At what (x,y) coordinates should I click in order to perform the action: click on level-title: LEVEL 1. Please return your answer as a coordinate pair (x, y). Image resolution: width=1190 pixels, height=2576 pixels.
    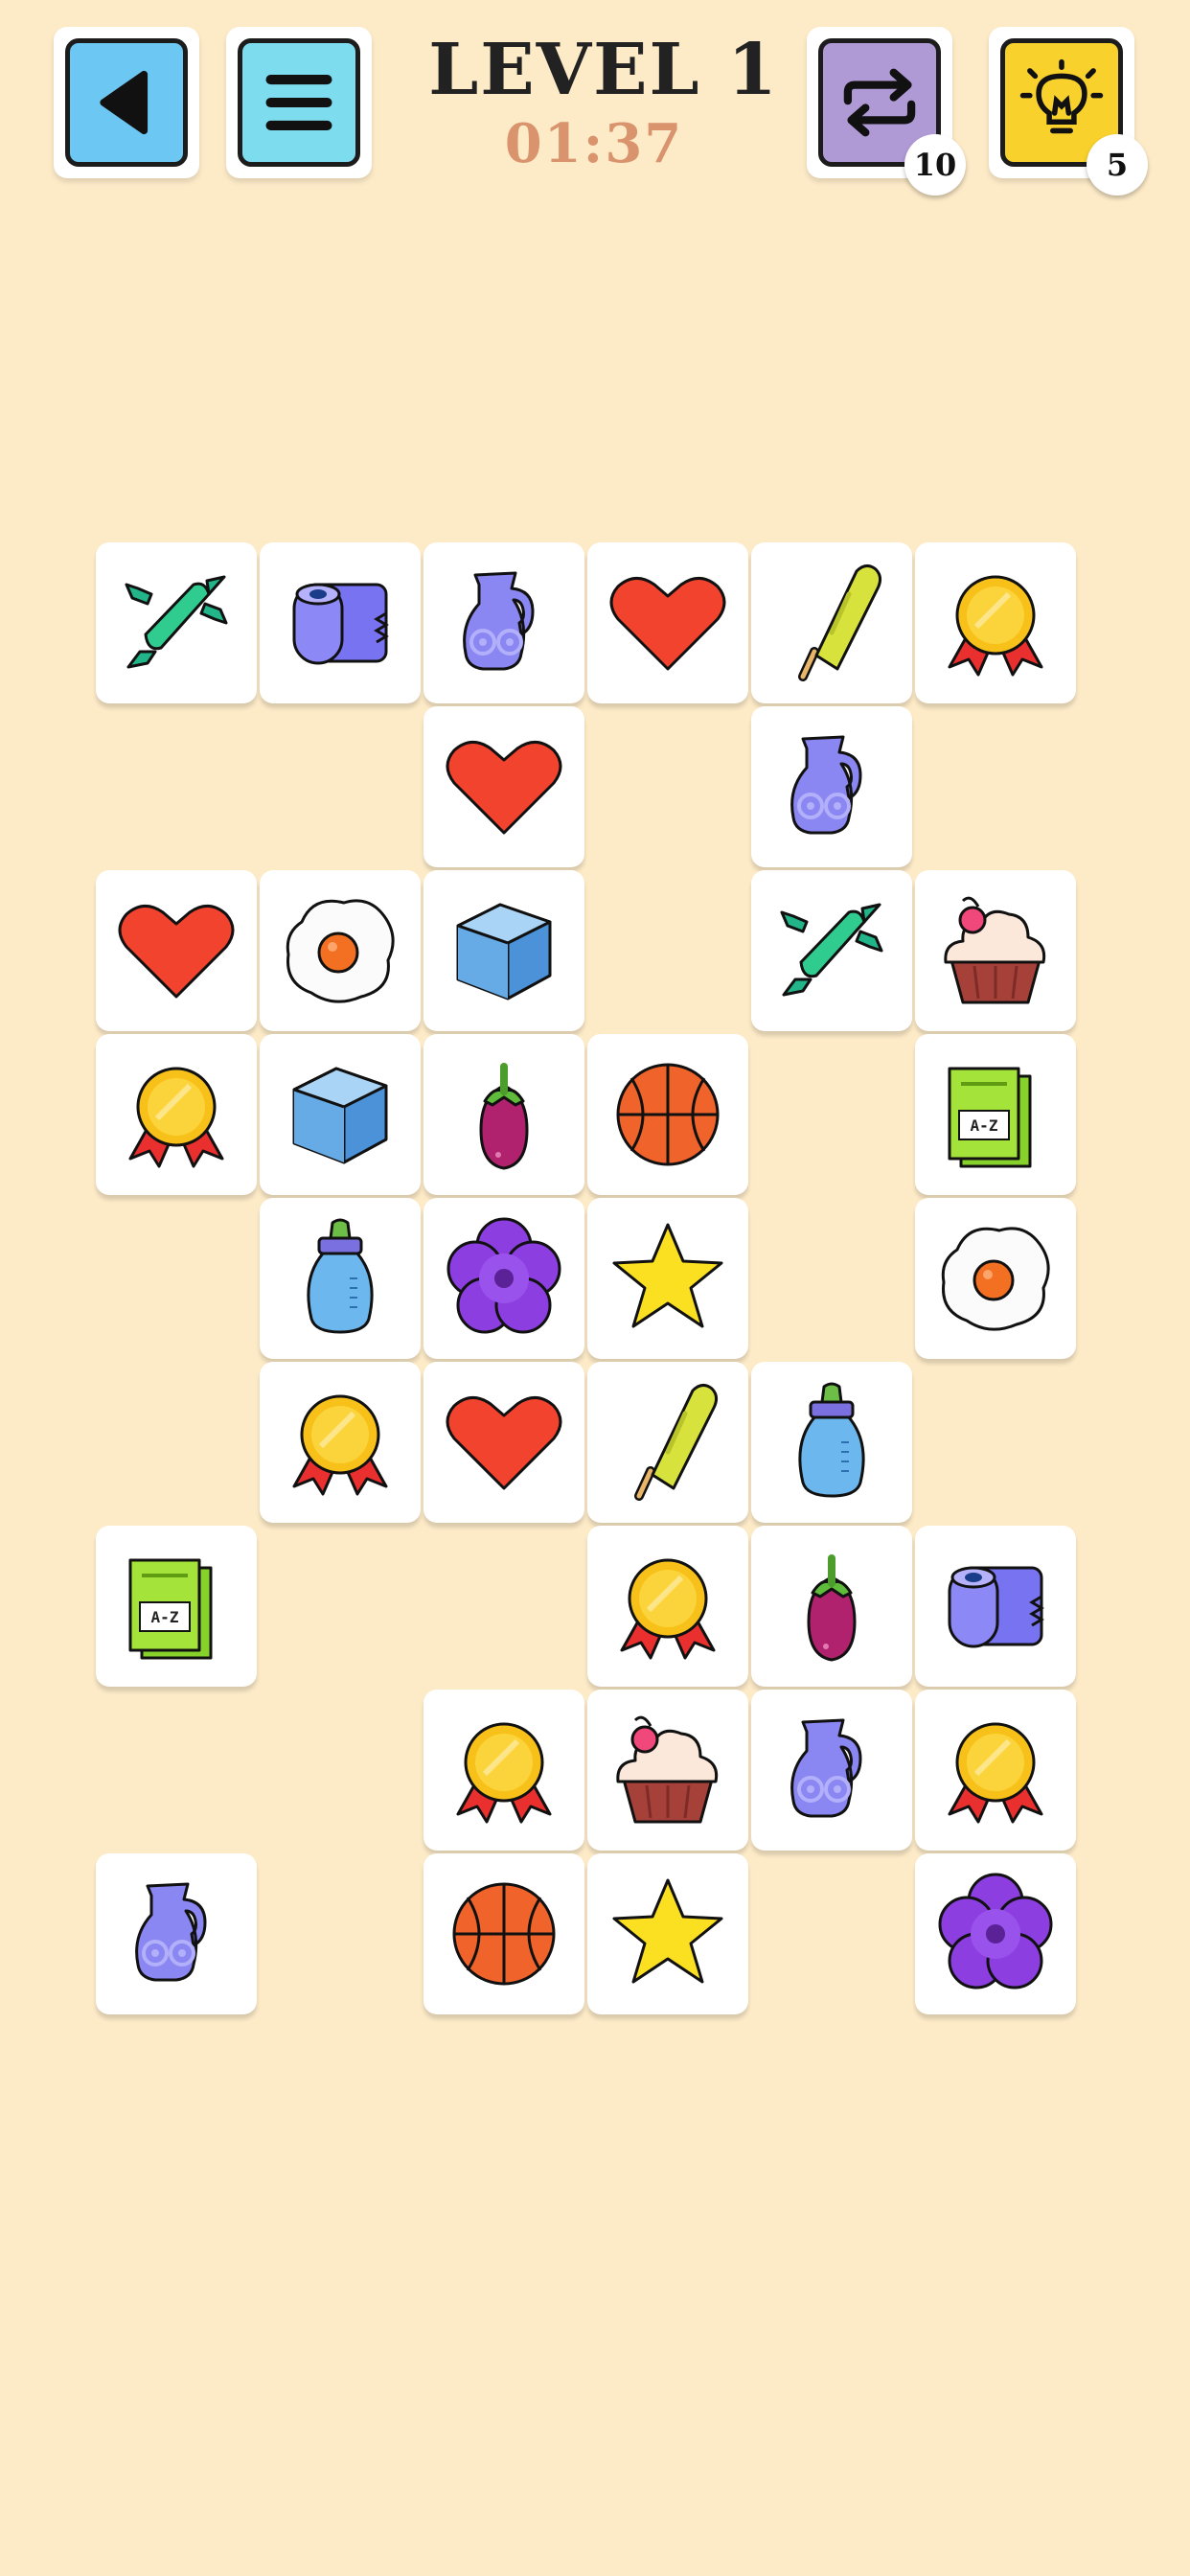
    Looking at the image, I should click on (604, 70).